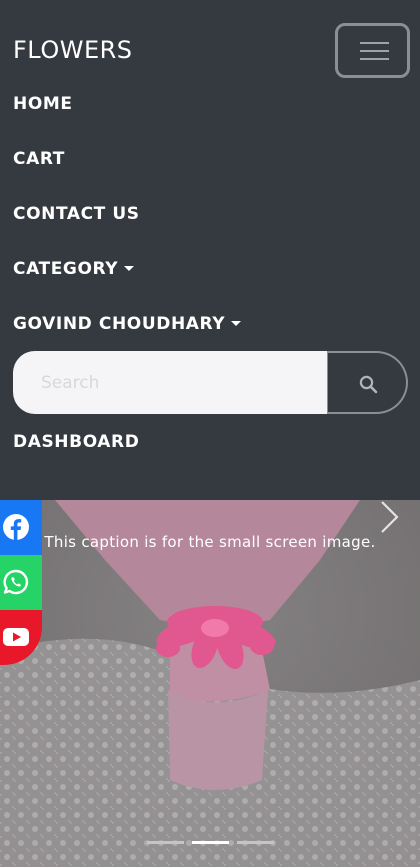 The height and width of the screenshot is (867, 420). What do you see at coordinates (73, 50) in the screenshot?
I see `brand-logo: FLOWERS` at bounding box center [73, 50].